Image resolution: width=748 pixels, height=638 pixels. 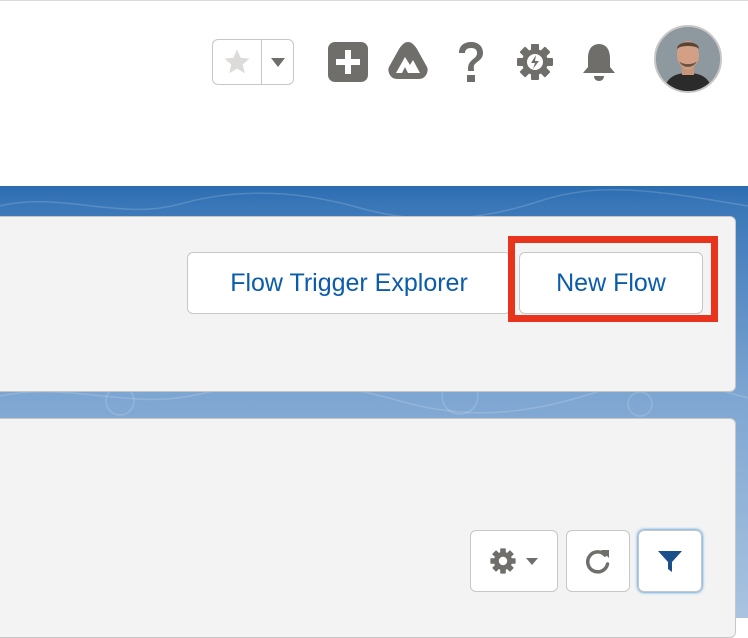 I want to click on user-avatar, so click(x=688, y=59).